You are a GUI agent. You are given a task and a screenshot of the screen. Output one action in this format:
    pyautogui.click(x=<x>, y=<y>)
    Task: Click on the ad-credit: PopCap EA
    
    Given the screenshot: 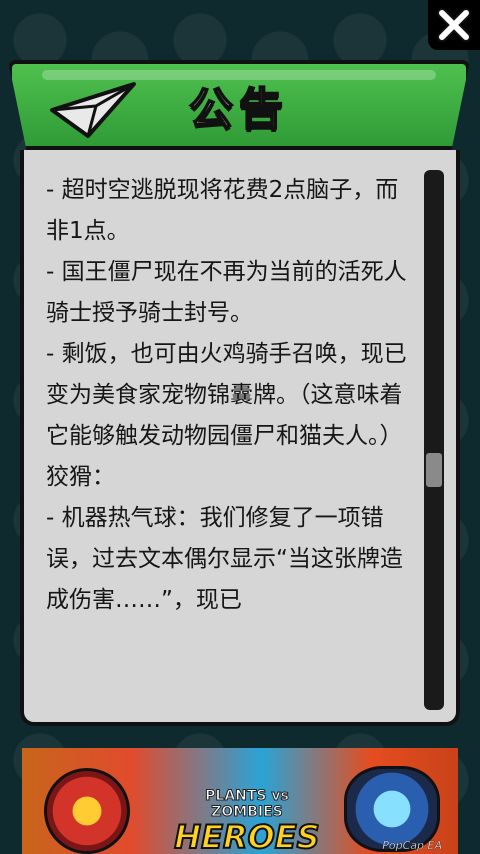 What is the action you would take?
    pyautogui.click(x=412, y=845)
    